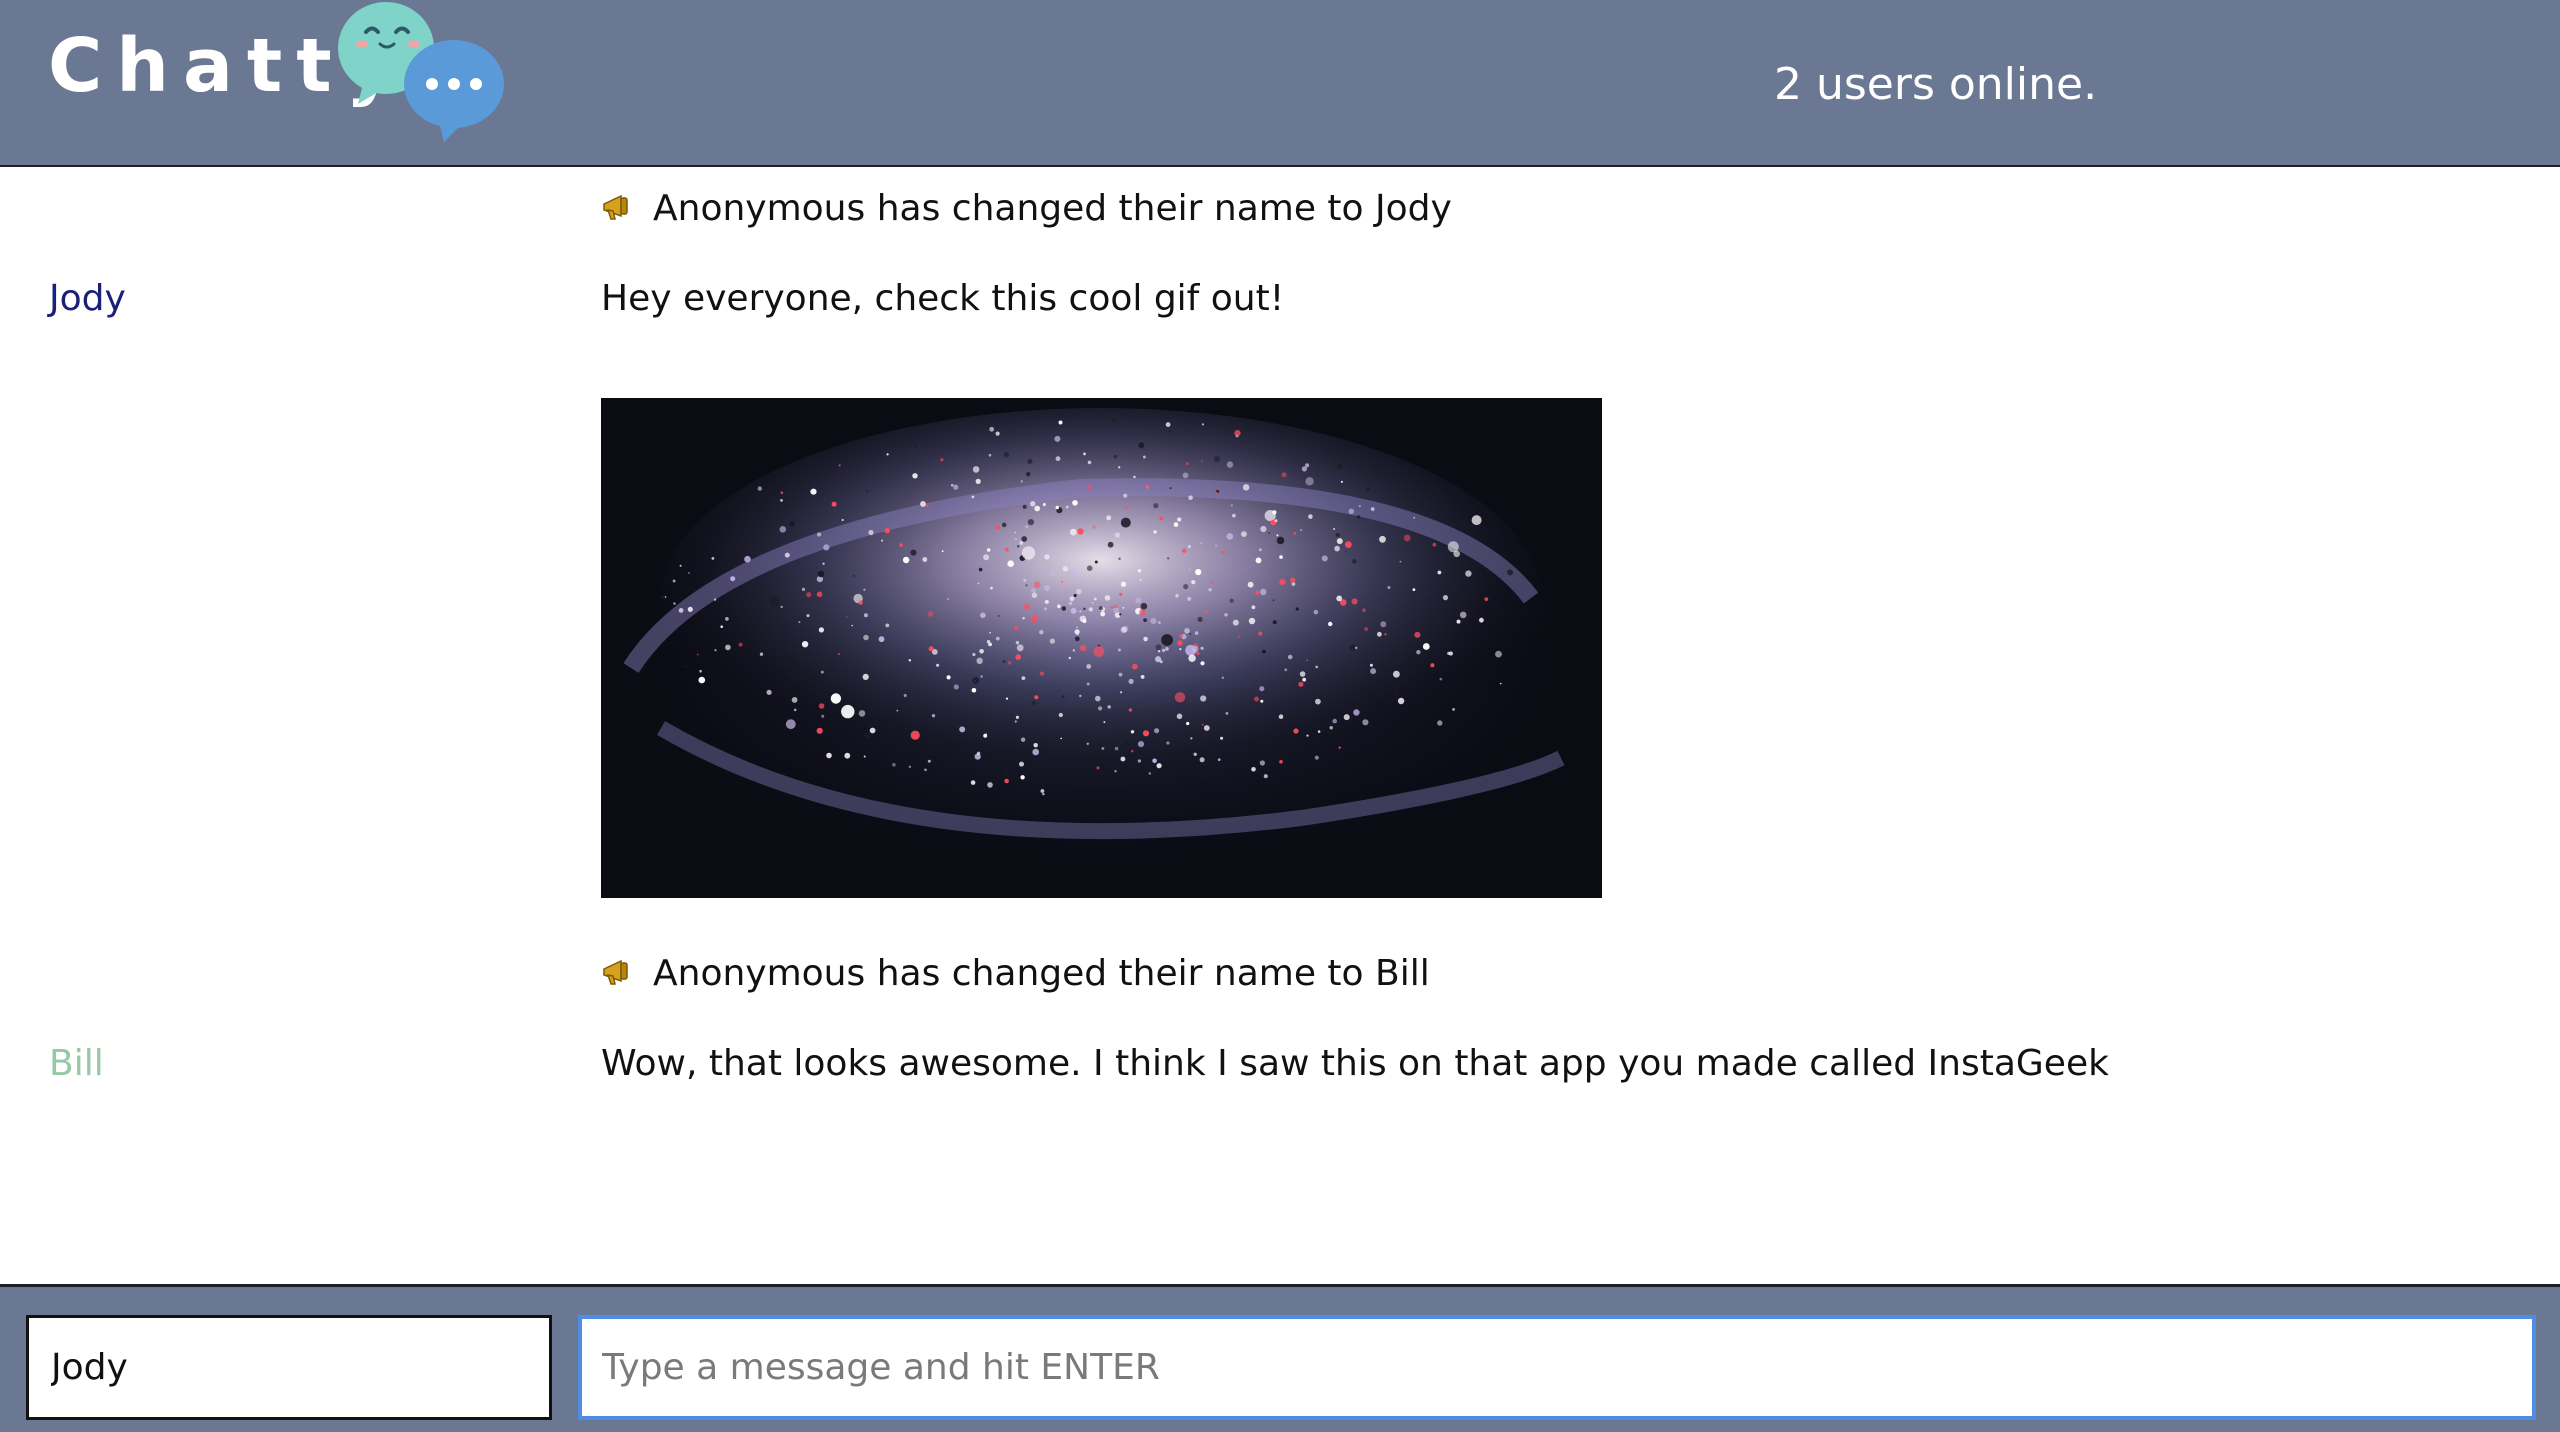  I want to click on message-input, so click(1557, 1367).